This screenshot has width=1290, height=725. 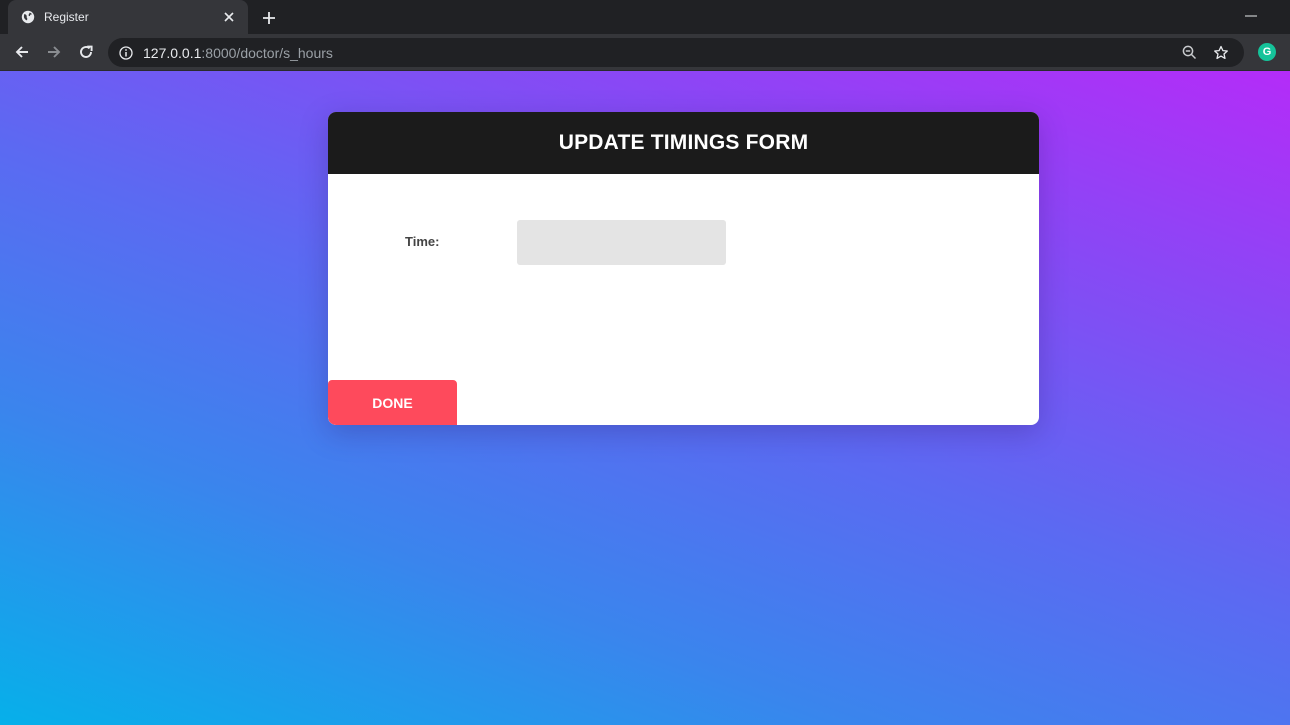 I want to click on url-host: 127.0.0.1, so click(x=172, y=52).